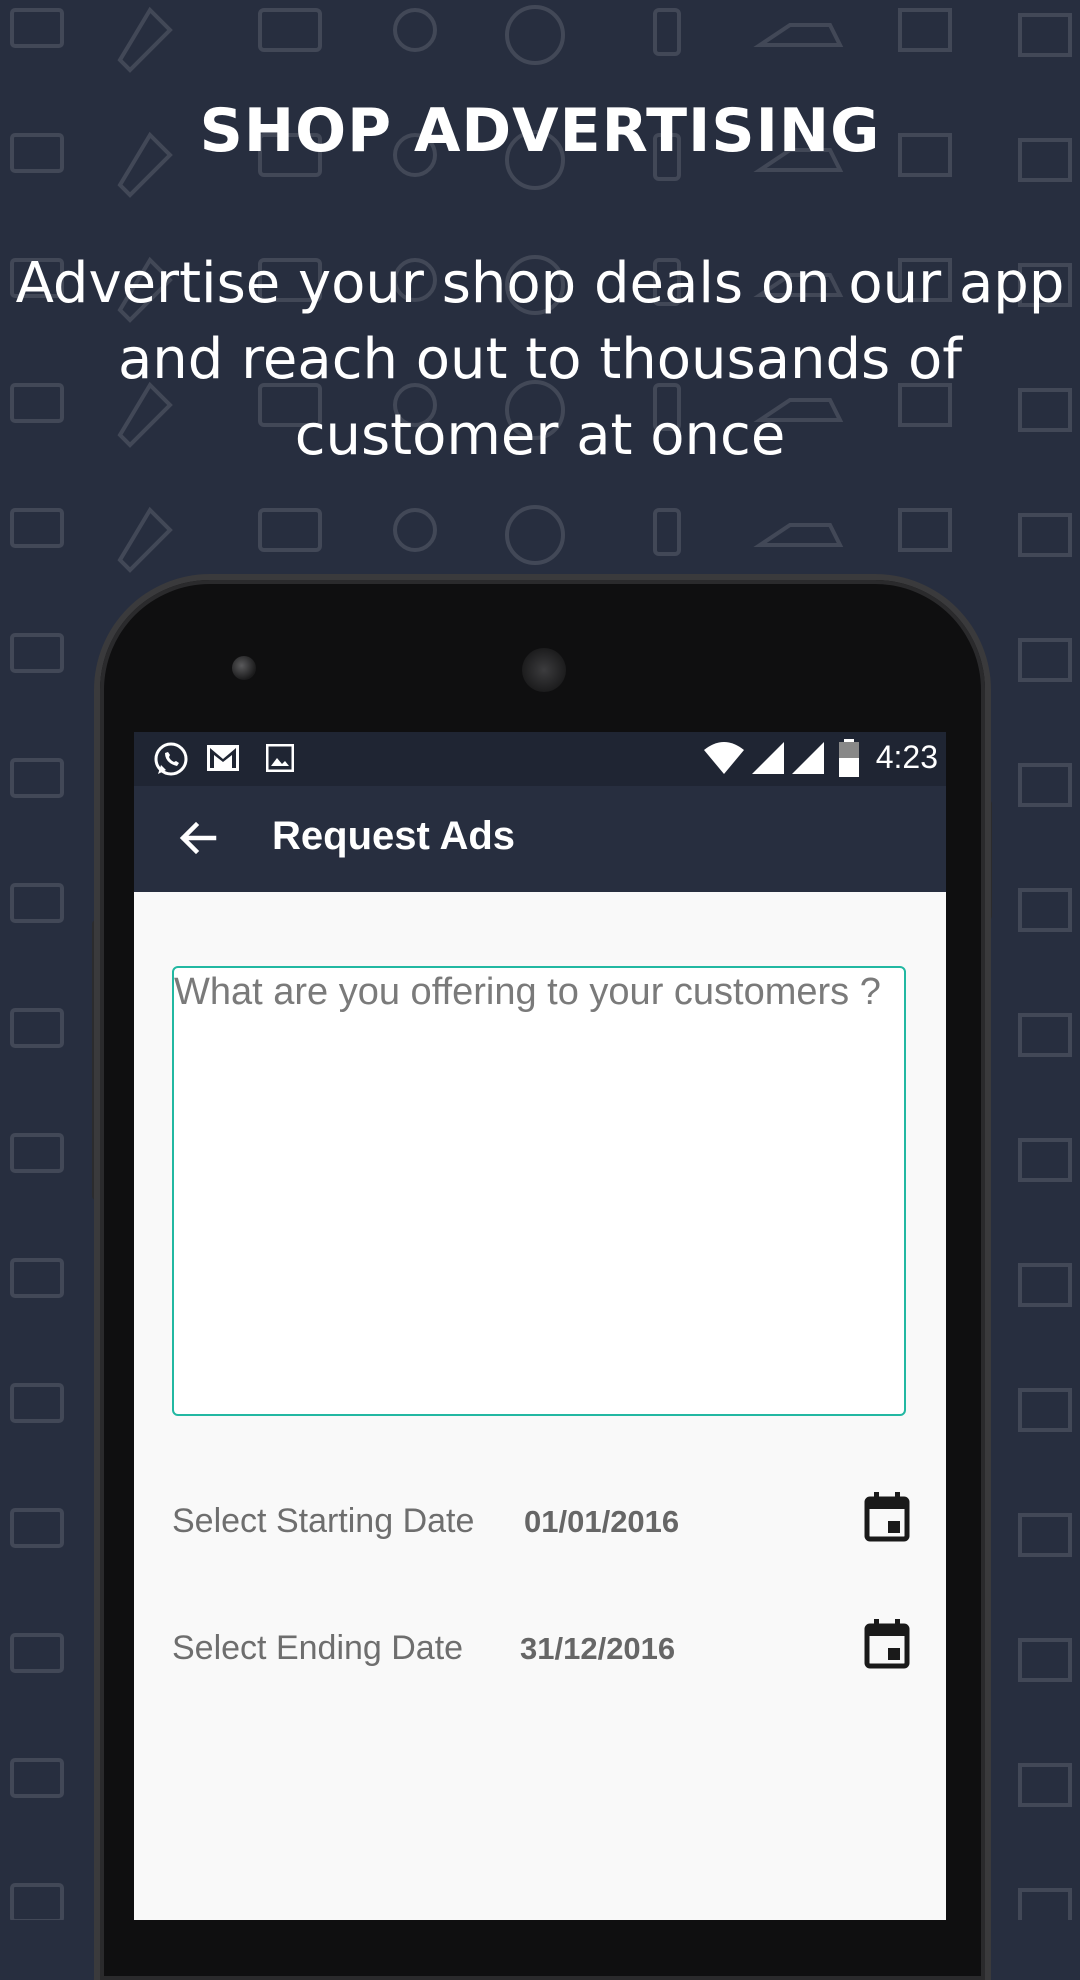 The width and height of the screenshot is (1080, 1980). Describe the element at coordinates (323, 1521) in the screenshot. I see `start-date-label: Select Starting Date` at that location.